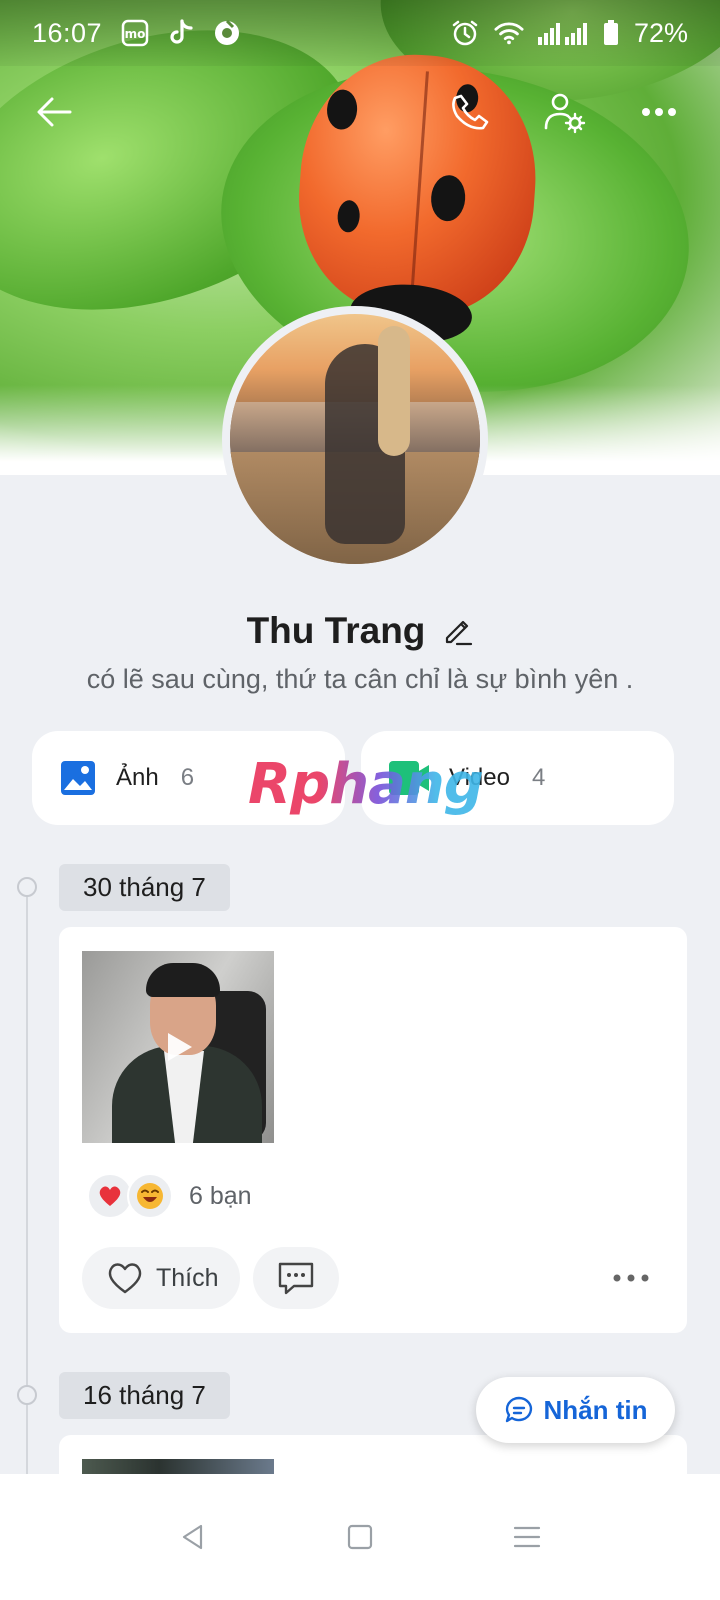 The height and width of the screenshot is (1600, 720). I want to click on battery-percent: 72%, so click(660, 32).